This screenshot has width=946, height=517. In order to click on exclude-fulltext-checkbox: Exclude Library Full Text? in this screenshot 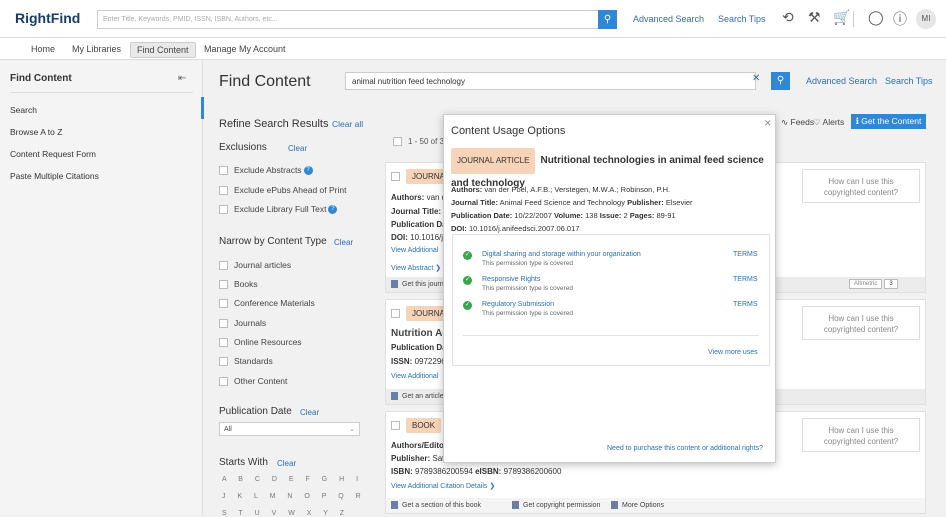, I will do `click(278, 209)`.